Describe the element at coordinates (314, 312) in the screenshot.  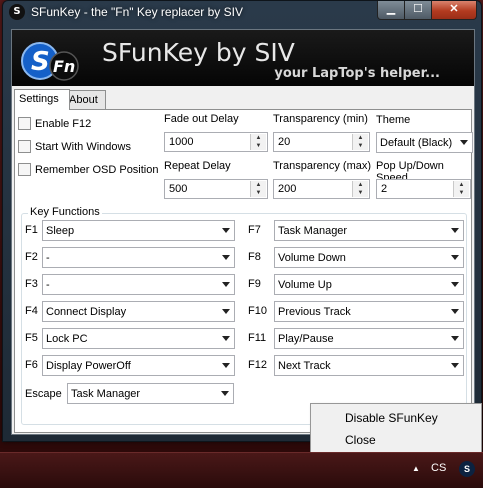
I see `dropdown-value: Previous Track` at that location.